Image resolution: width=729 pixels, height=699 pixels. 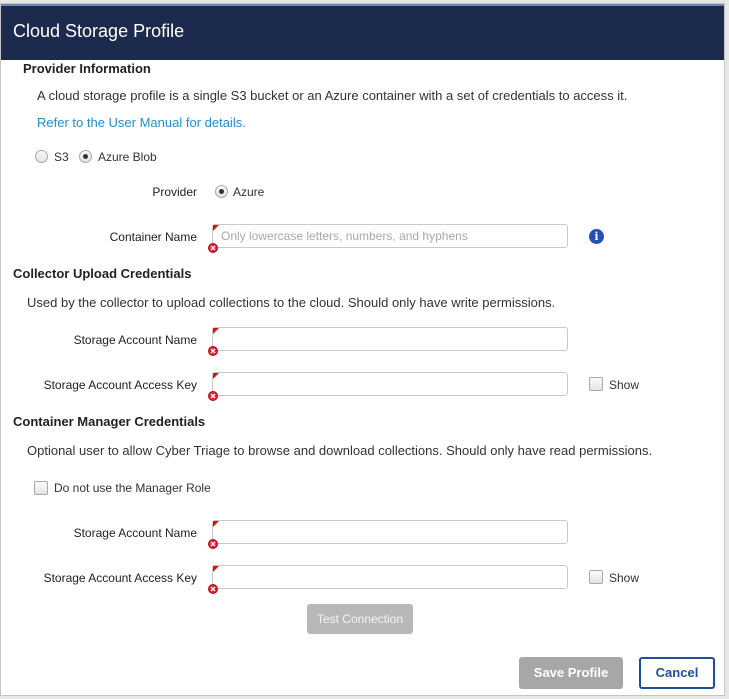 I want to click on manager-access-key-input, so click(x=390, y=577).